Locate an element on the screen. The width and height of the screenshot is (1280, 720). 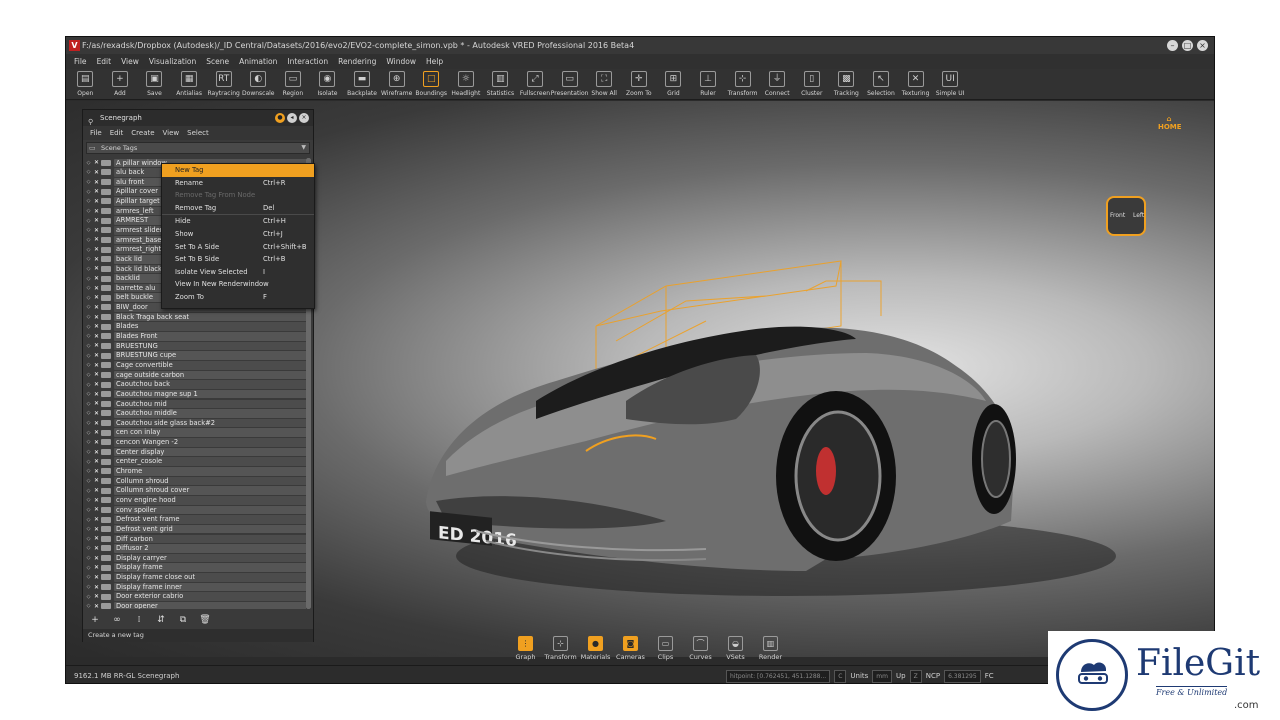
home-icon: ⌂ HOME is located at coordinates (1170, 124).